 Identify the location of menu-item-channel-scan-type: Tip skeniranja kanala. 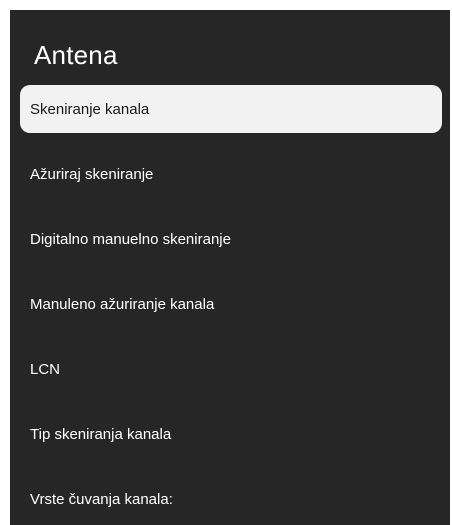
(231, 434).